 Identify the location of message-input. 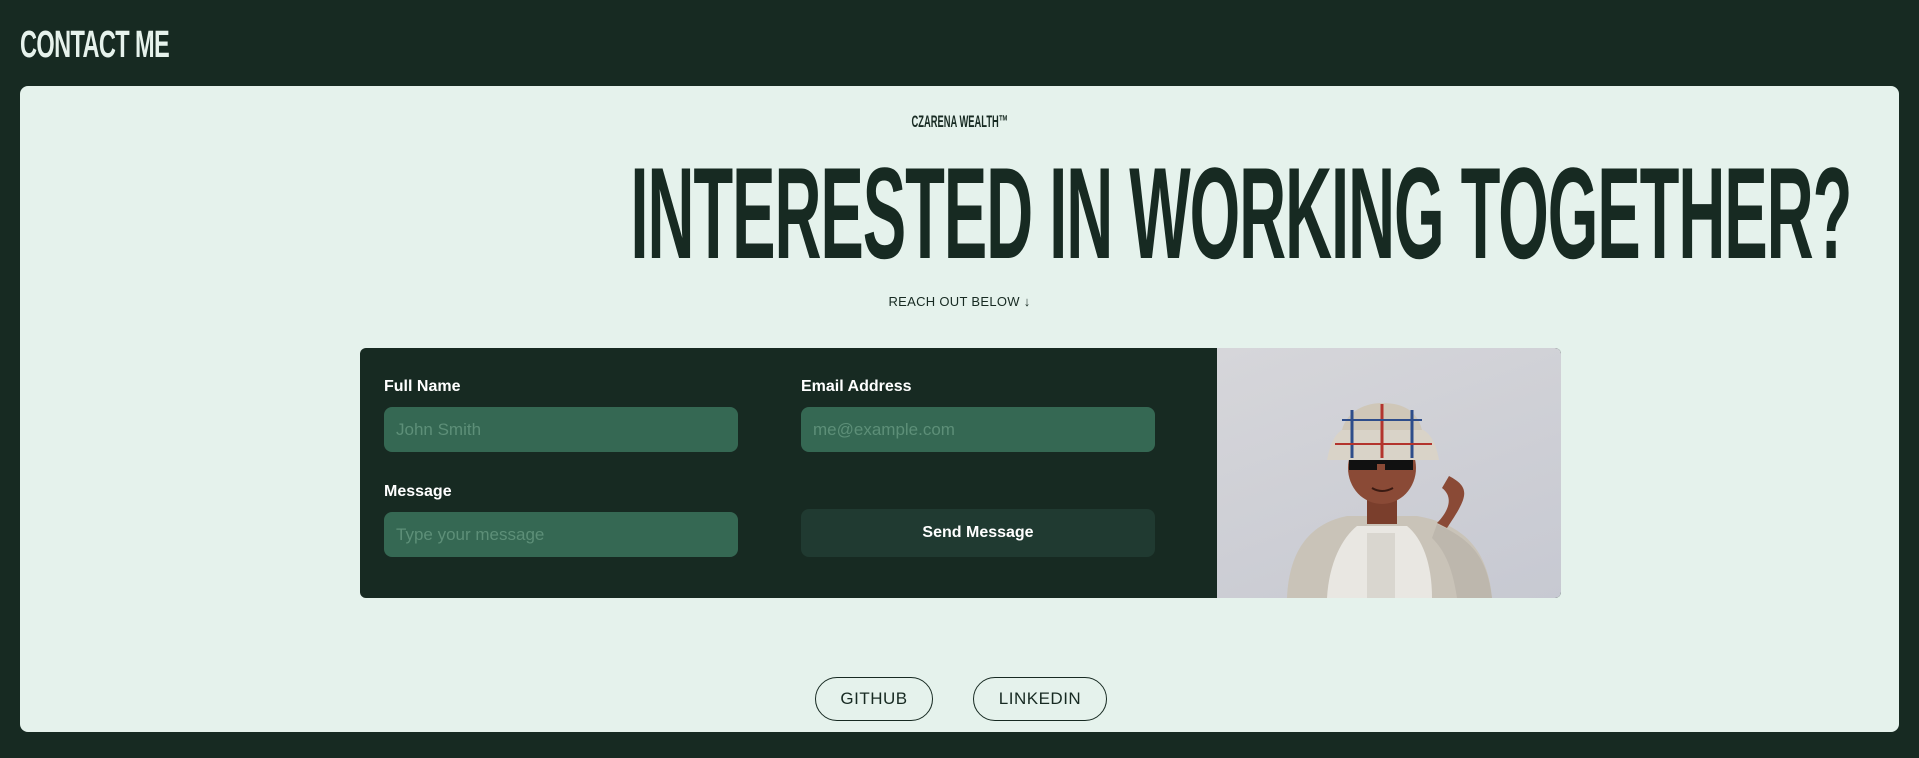
(561, 534).